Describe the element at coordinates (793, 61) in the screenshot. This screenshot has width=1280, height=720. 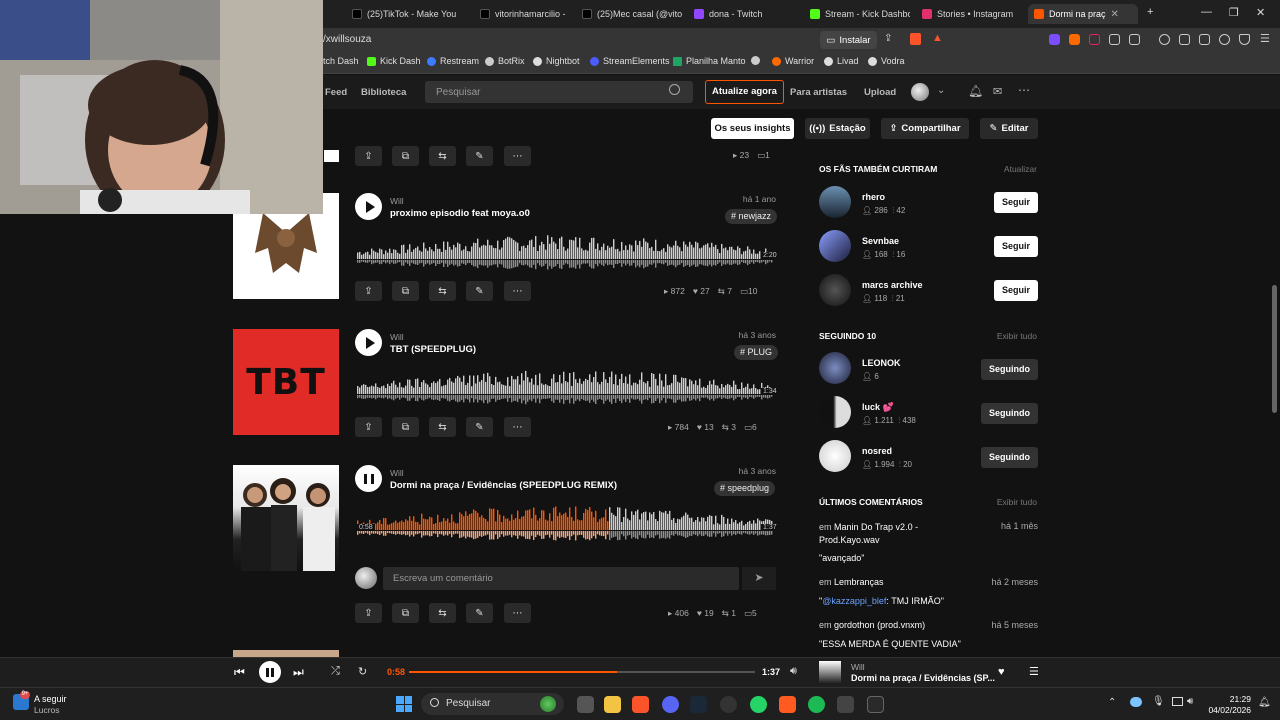
I see `bookmark-item: Warrior` at that location.